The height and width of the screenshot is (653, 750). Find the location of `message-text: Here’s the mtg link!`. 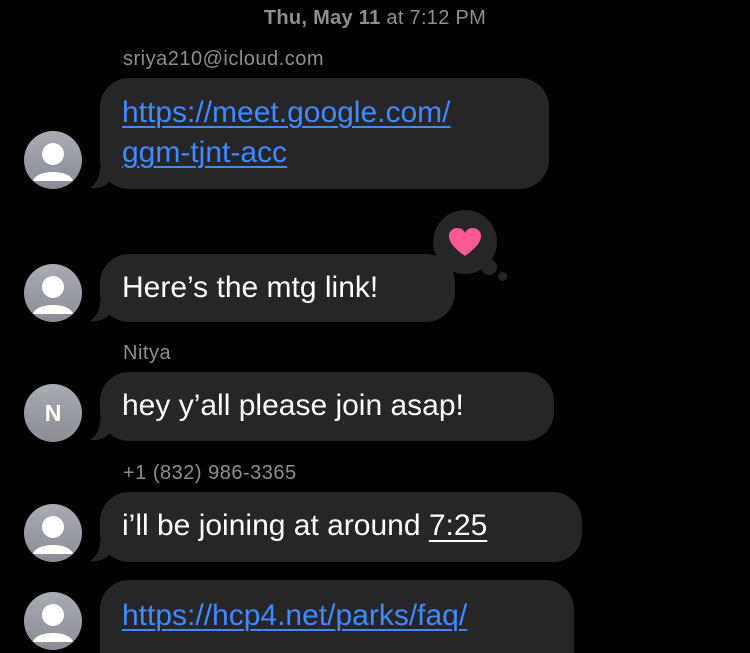

message-text: Here’s the mtg link! is located at coordinates (250, 287).